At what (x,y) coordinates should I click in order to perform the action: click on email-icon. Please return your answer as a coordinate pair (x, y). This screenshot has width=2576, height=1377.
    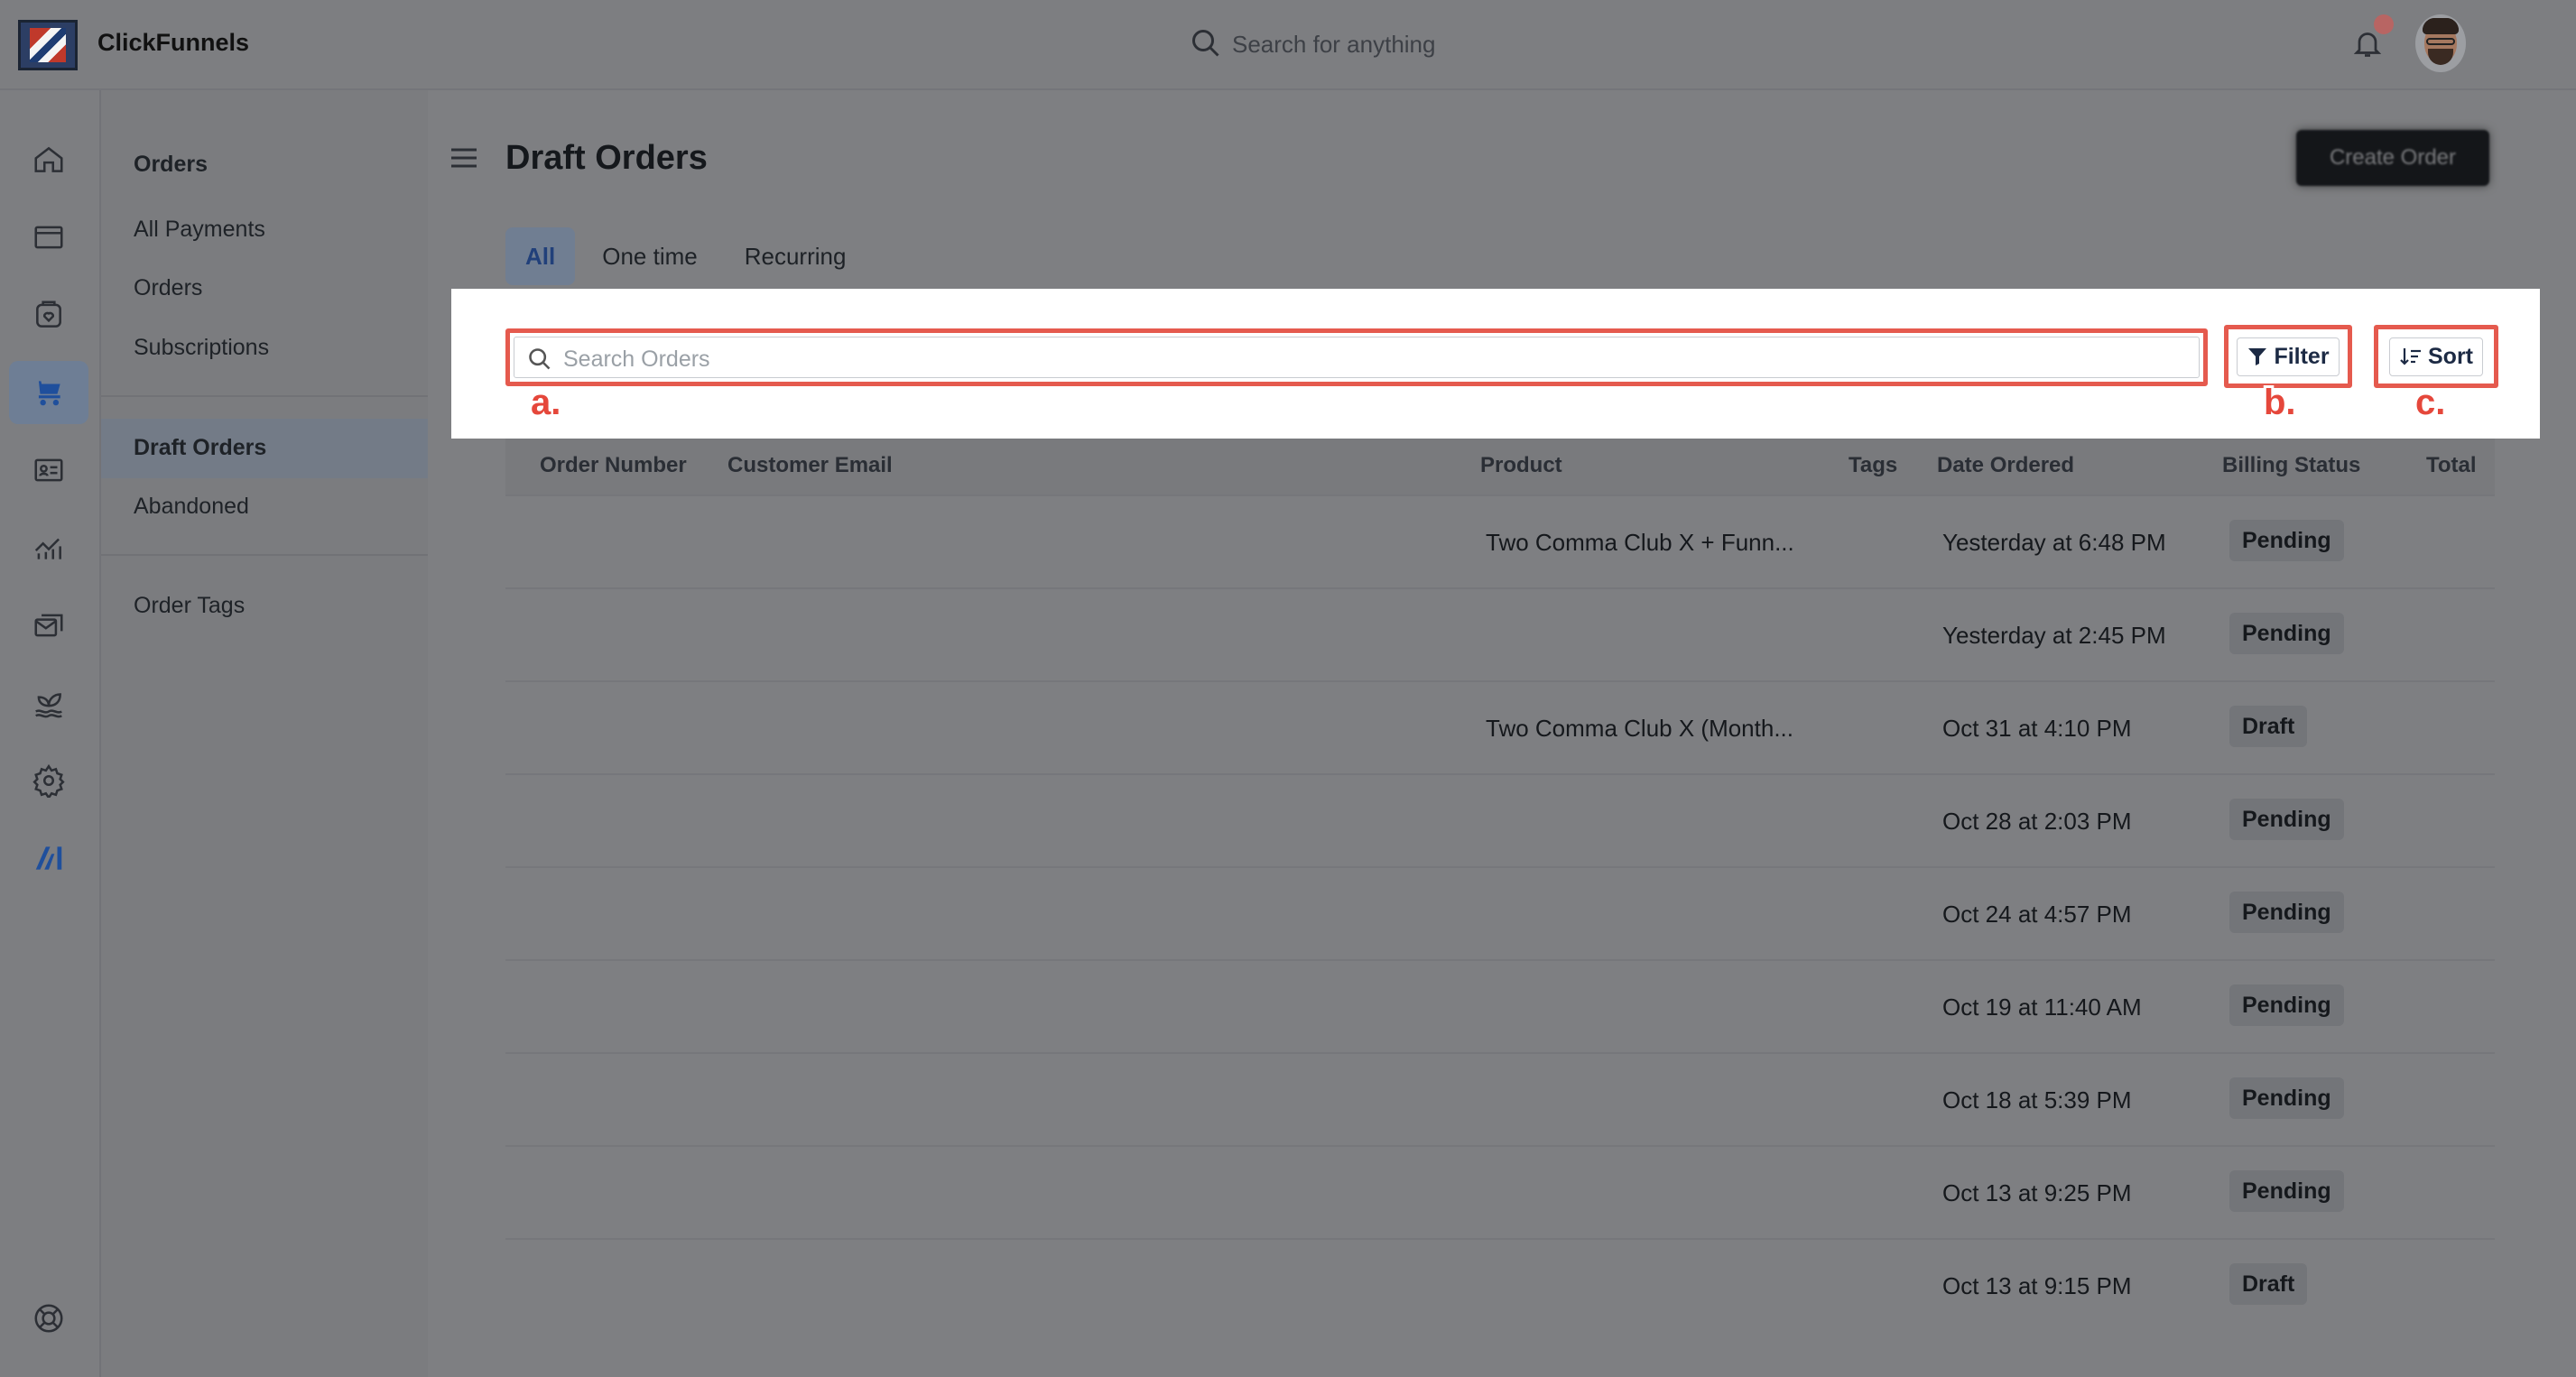
    Looking at the image, I should click on (49, 625).